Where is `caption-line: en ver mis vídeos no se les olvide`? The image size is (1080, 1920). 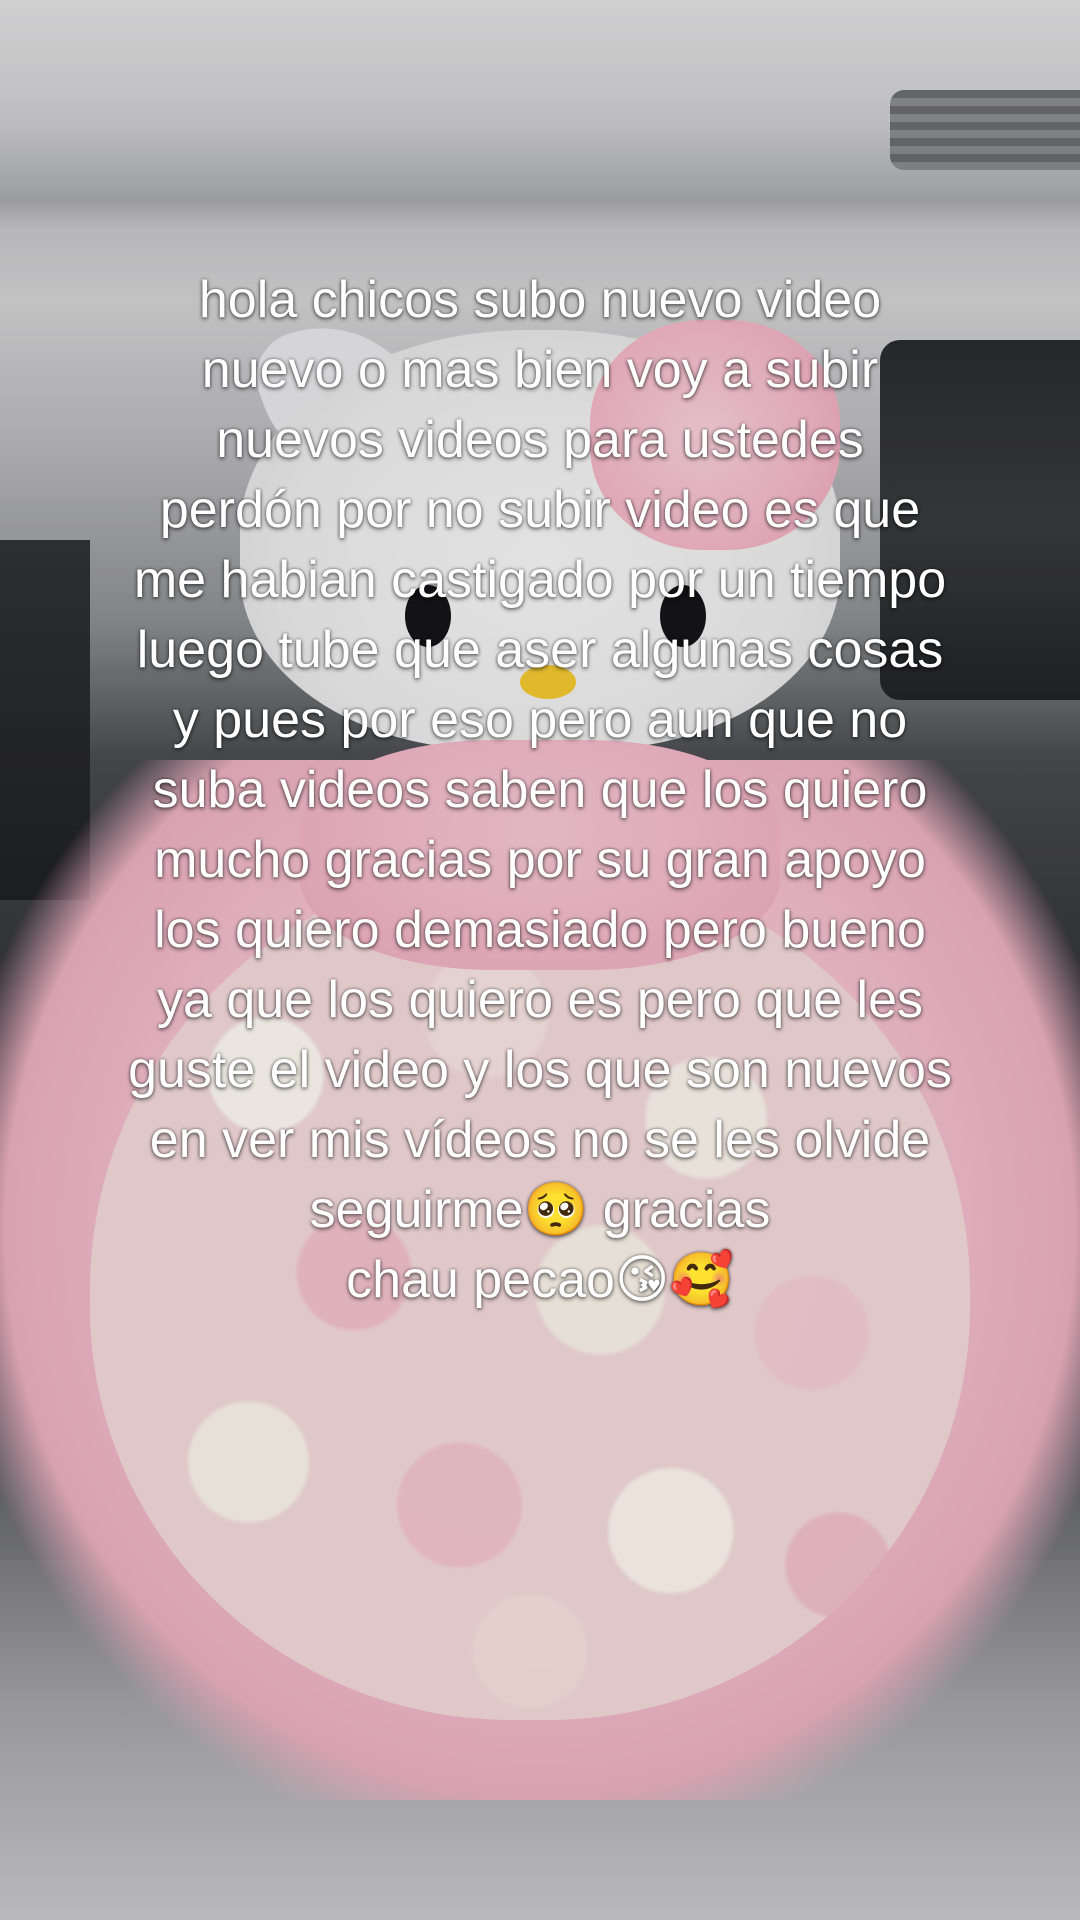 caption-line: en ver mis vídeos no se les olvide is located at coordinates (540, 1140).